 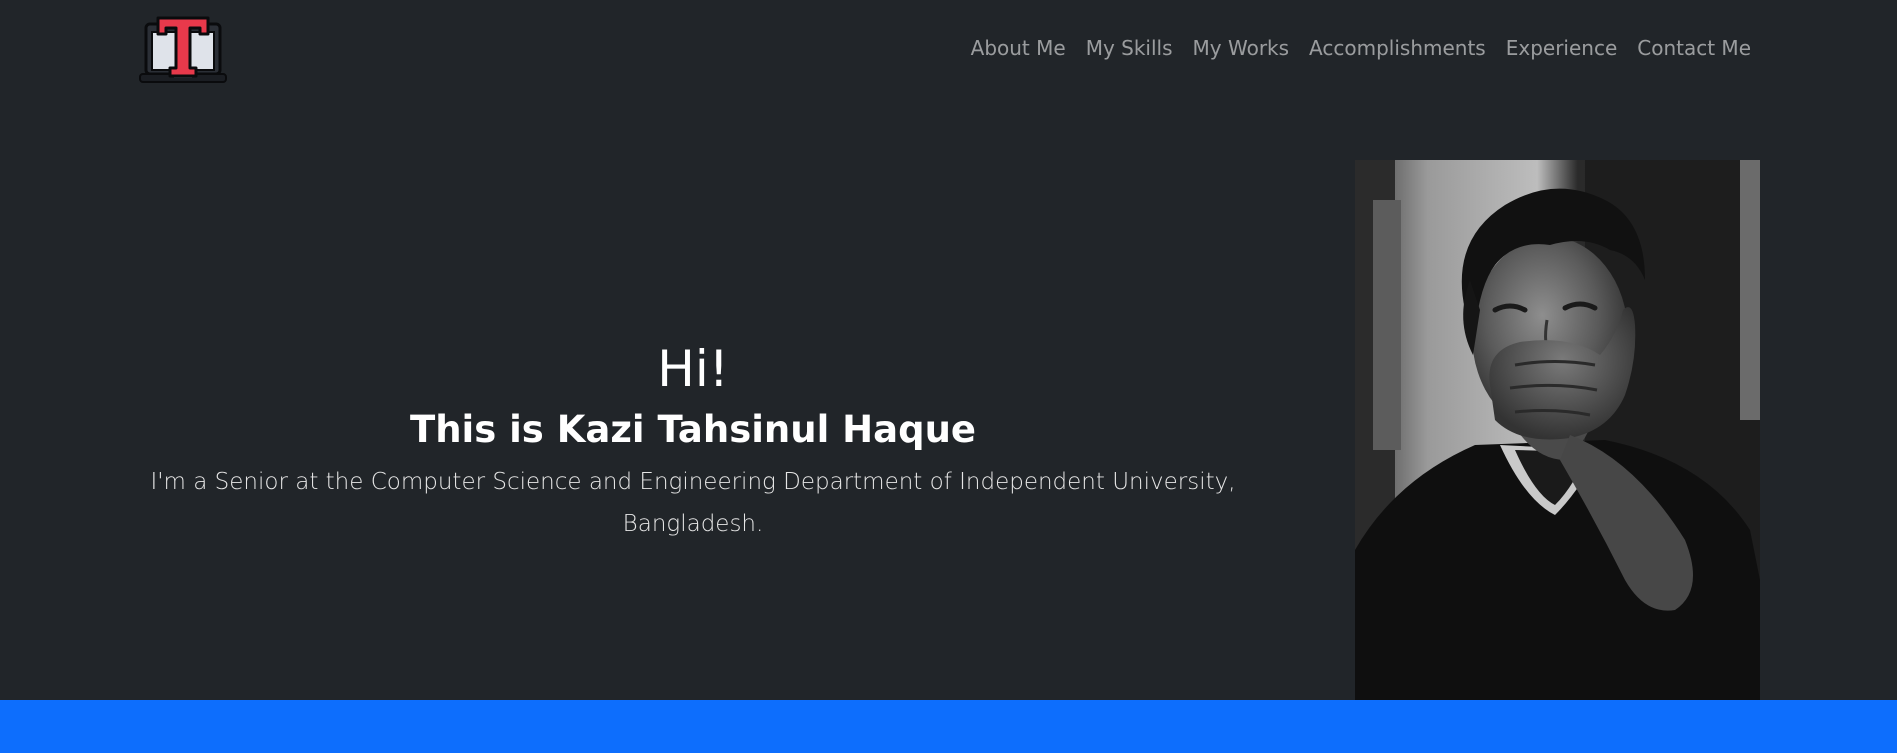 I want to click on hero-greeting: Hi!, so click(x=693, y=369).